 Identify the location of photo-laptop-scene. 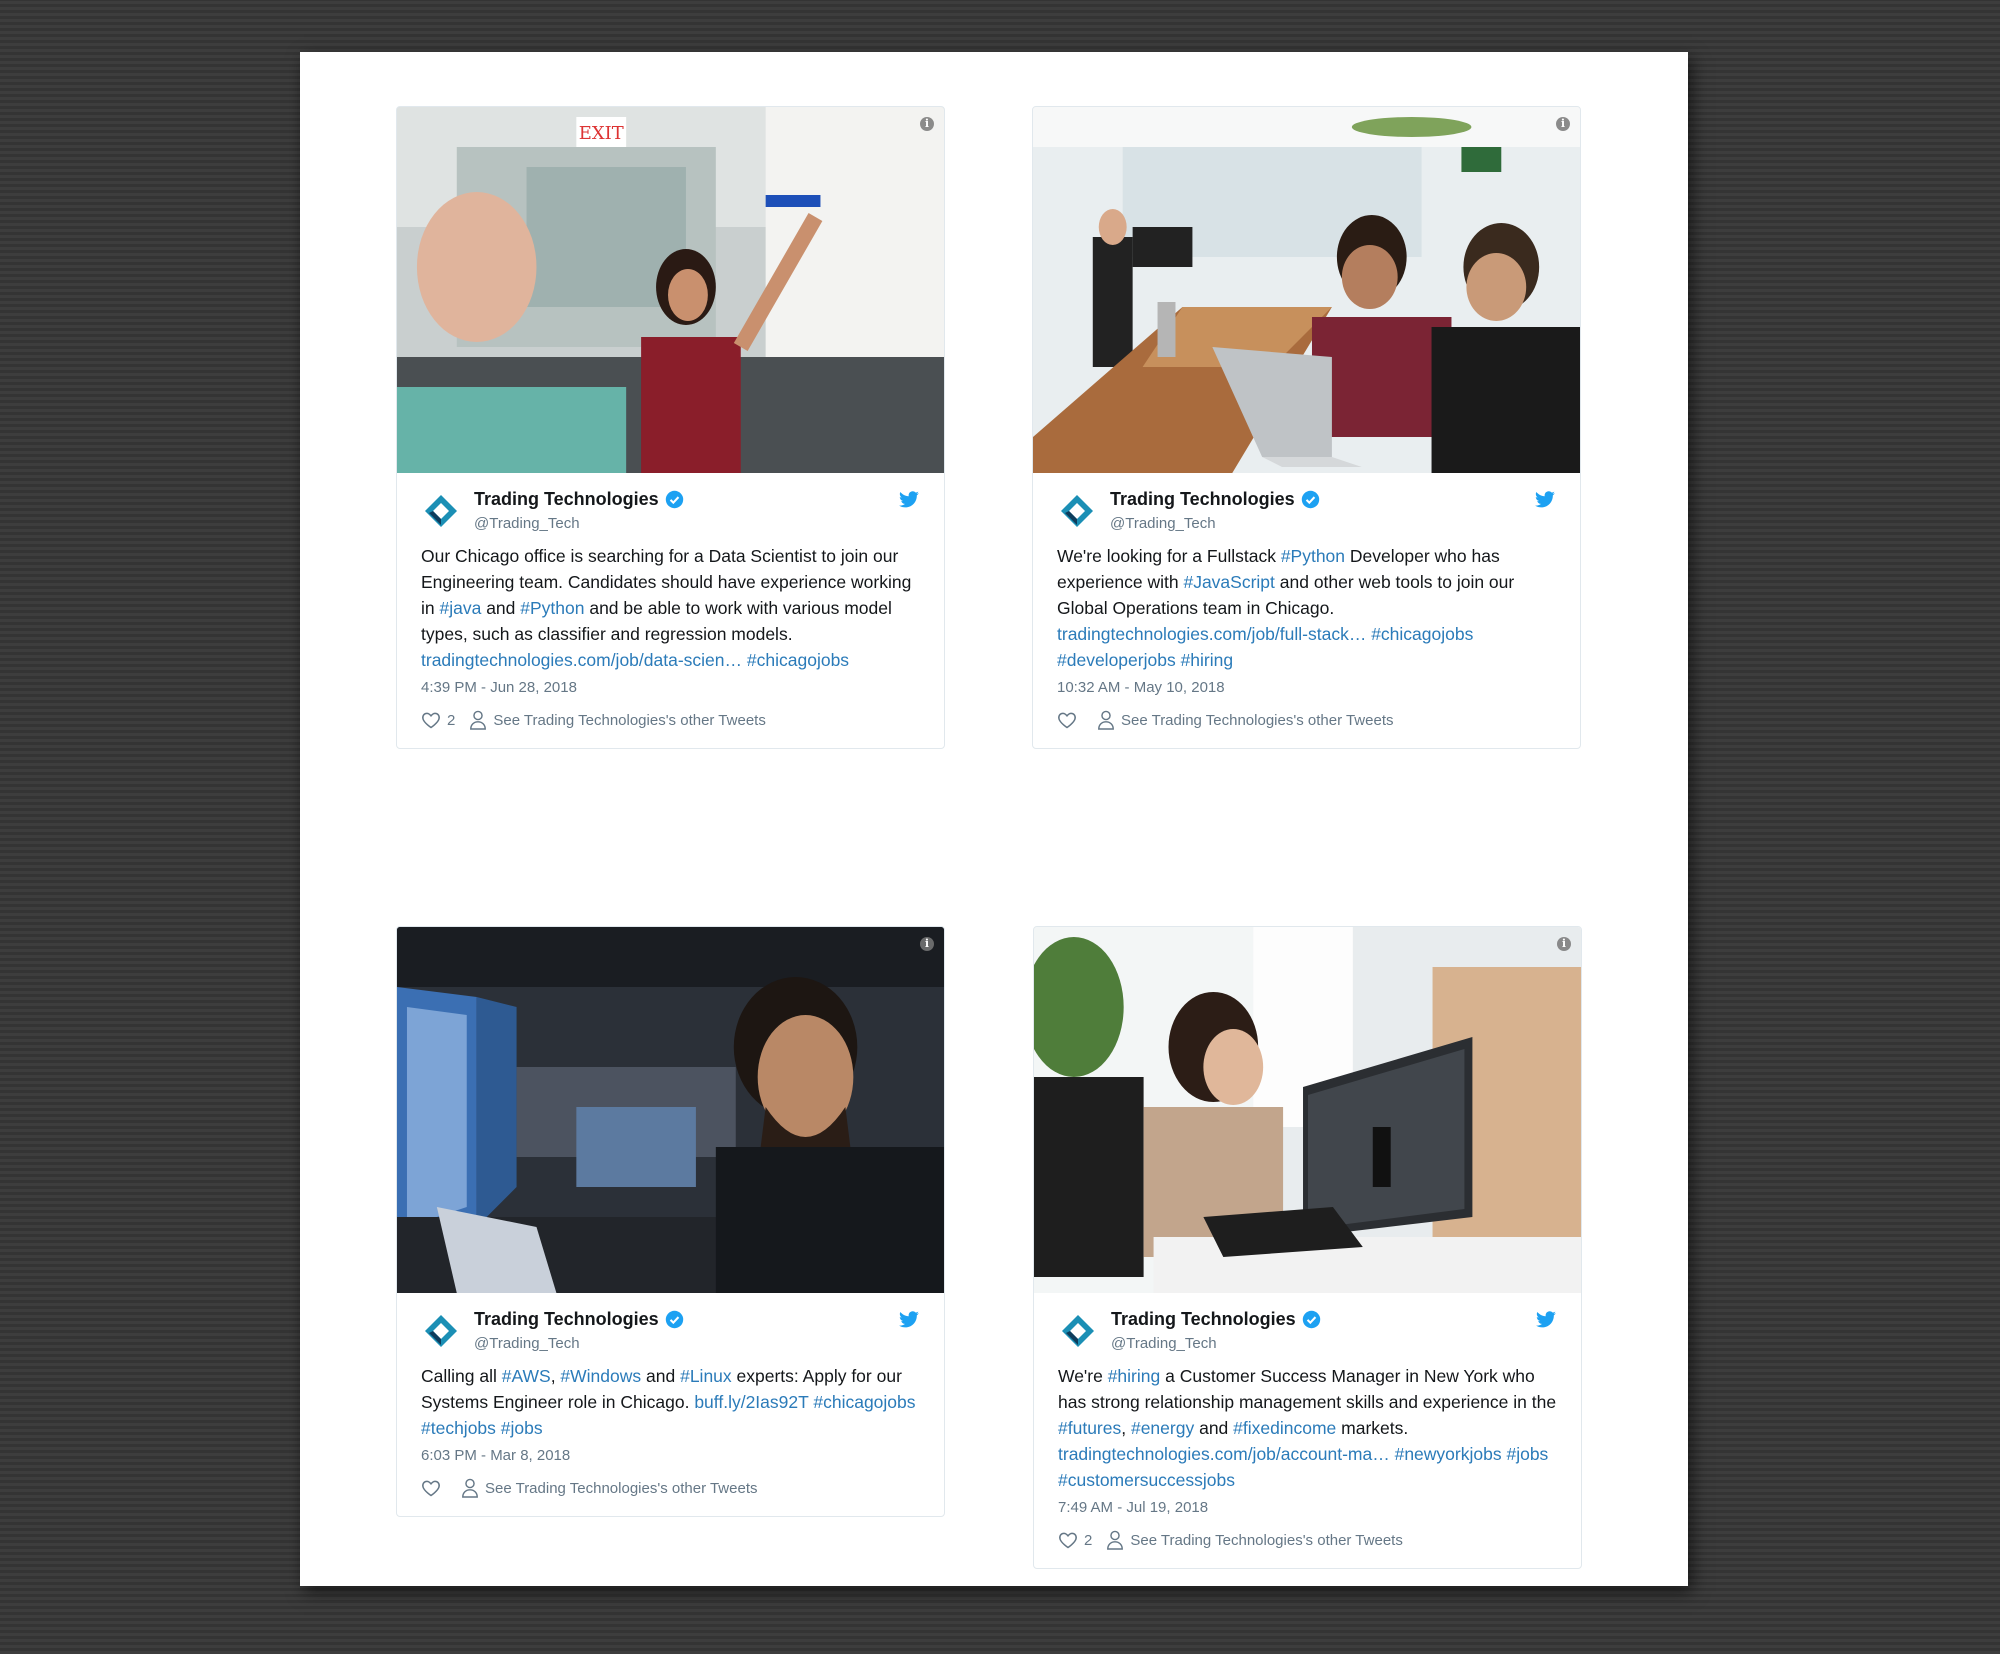
(1306, 290).